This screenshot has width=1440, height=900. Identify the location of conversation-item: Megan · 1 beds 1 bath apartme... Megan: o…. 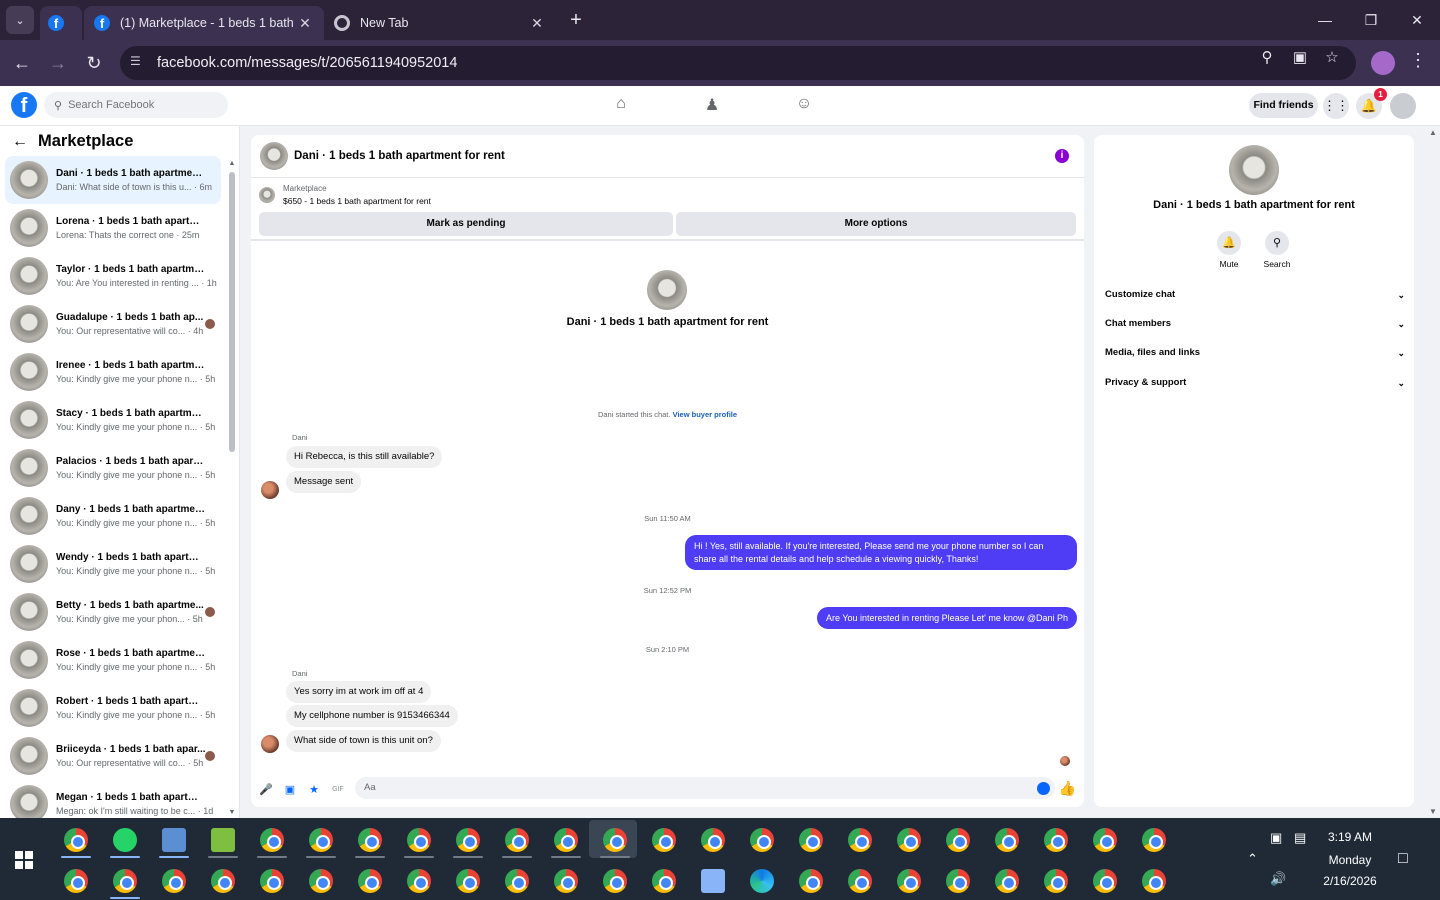
(113, 799).